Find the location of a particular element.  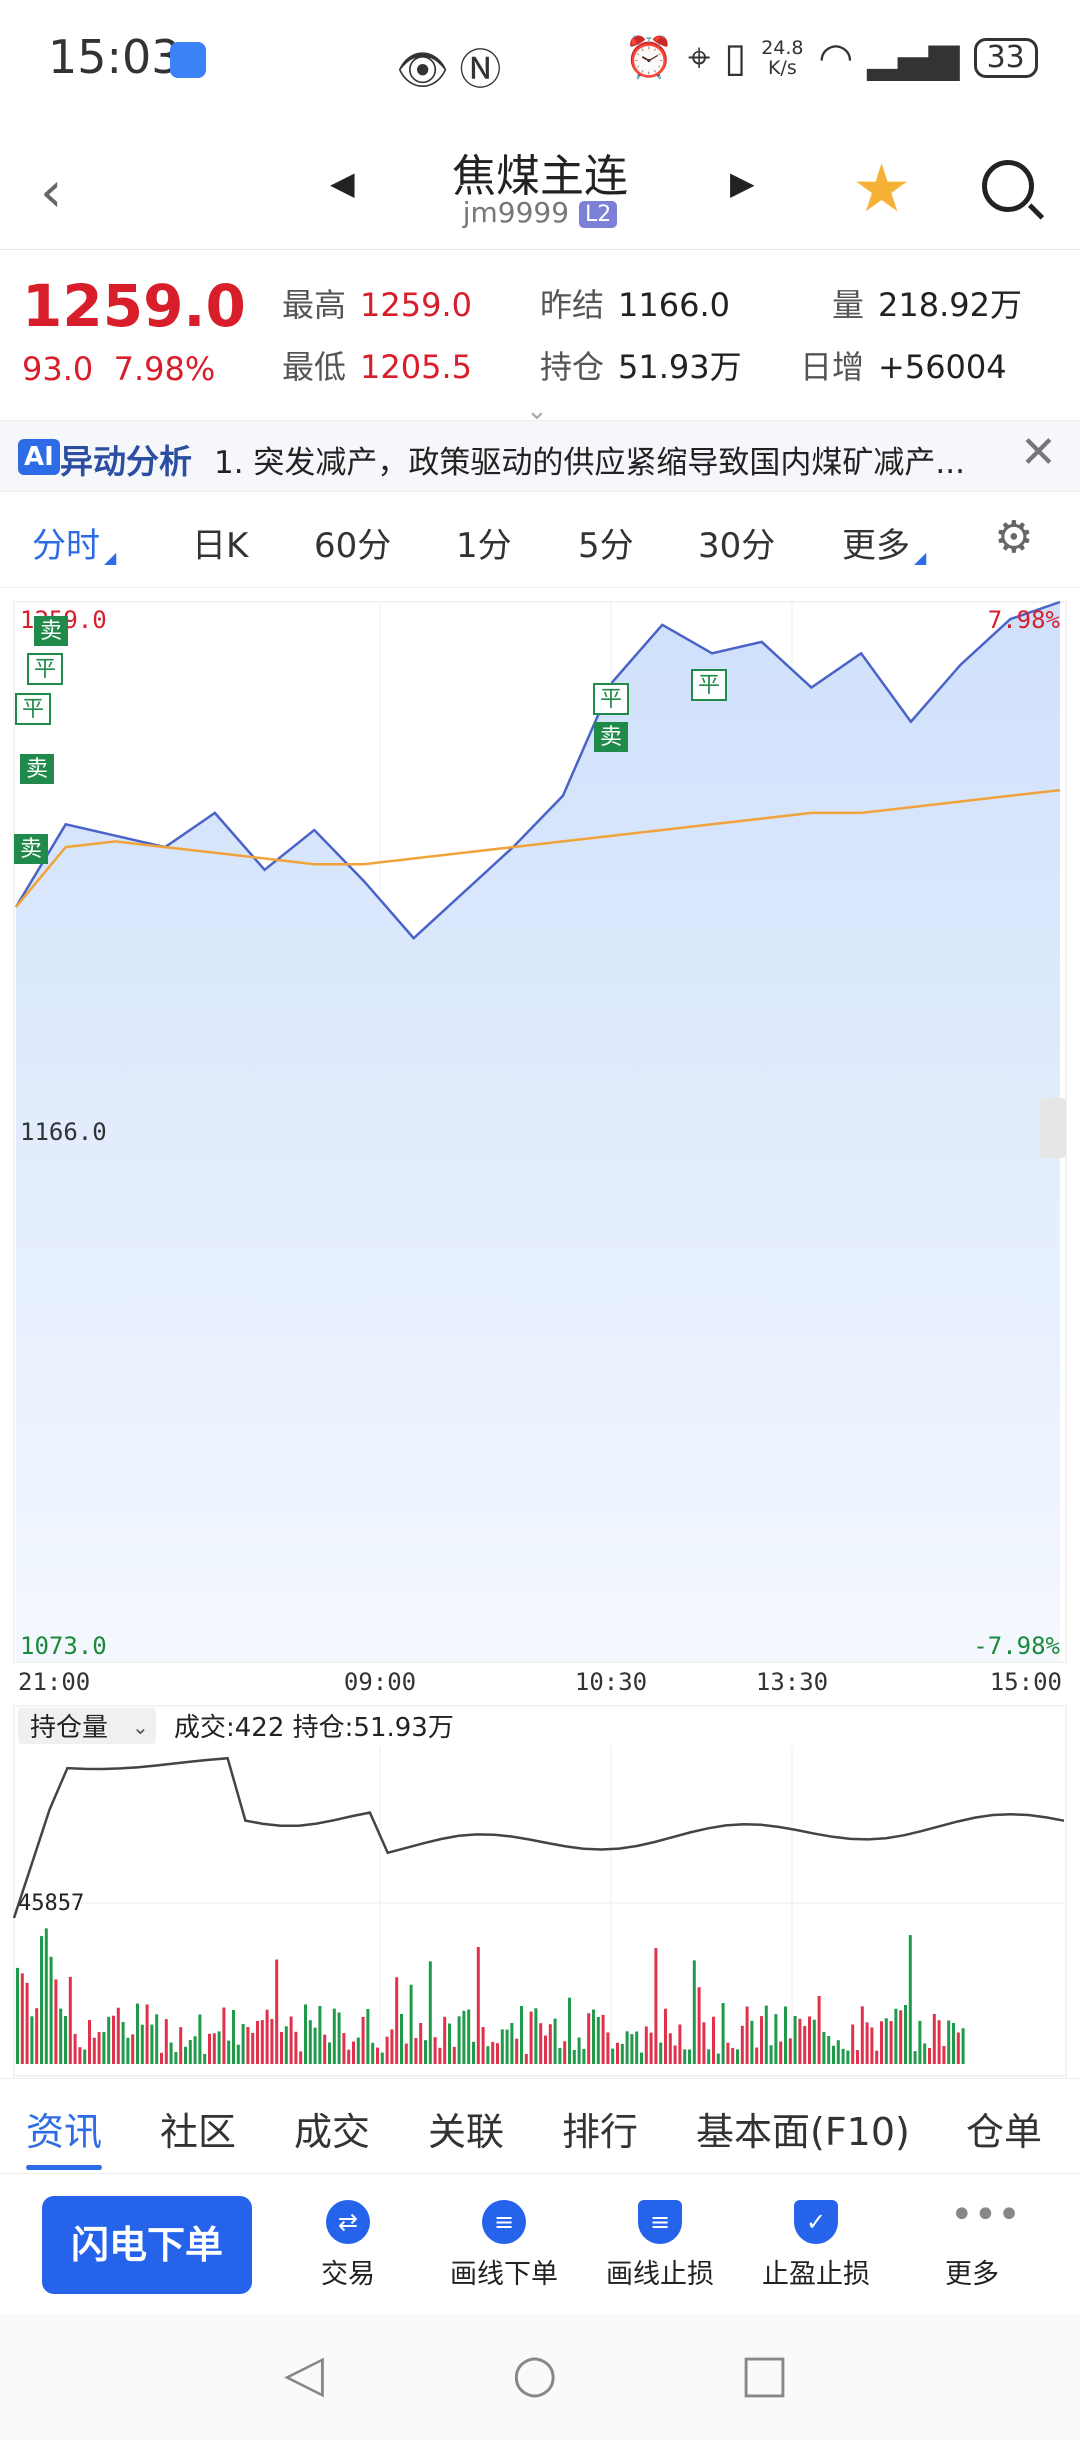

vibrate-icon: ▯ is located at coordinates (735, 57).